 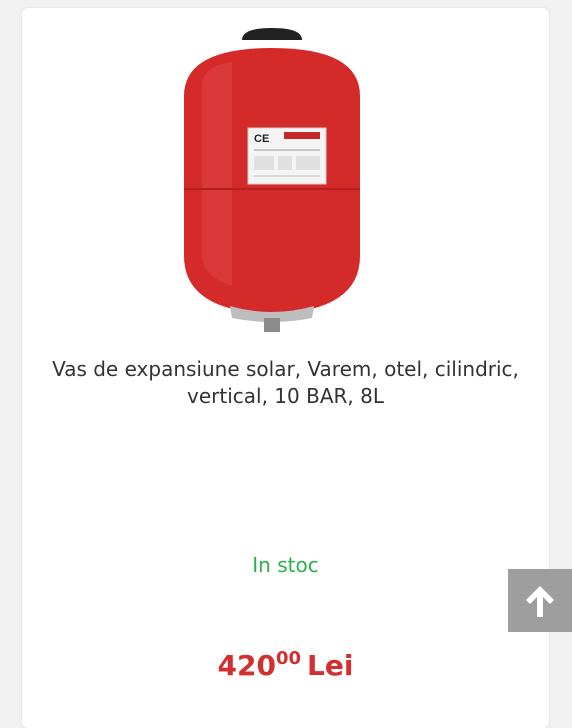 What do you see at coordinates (246, 665) in the screenshot?
I see `price-main: 420` at bounding box center [246, 665].